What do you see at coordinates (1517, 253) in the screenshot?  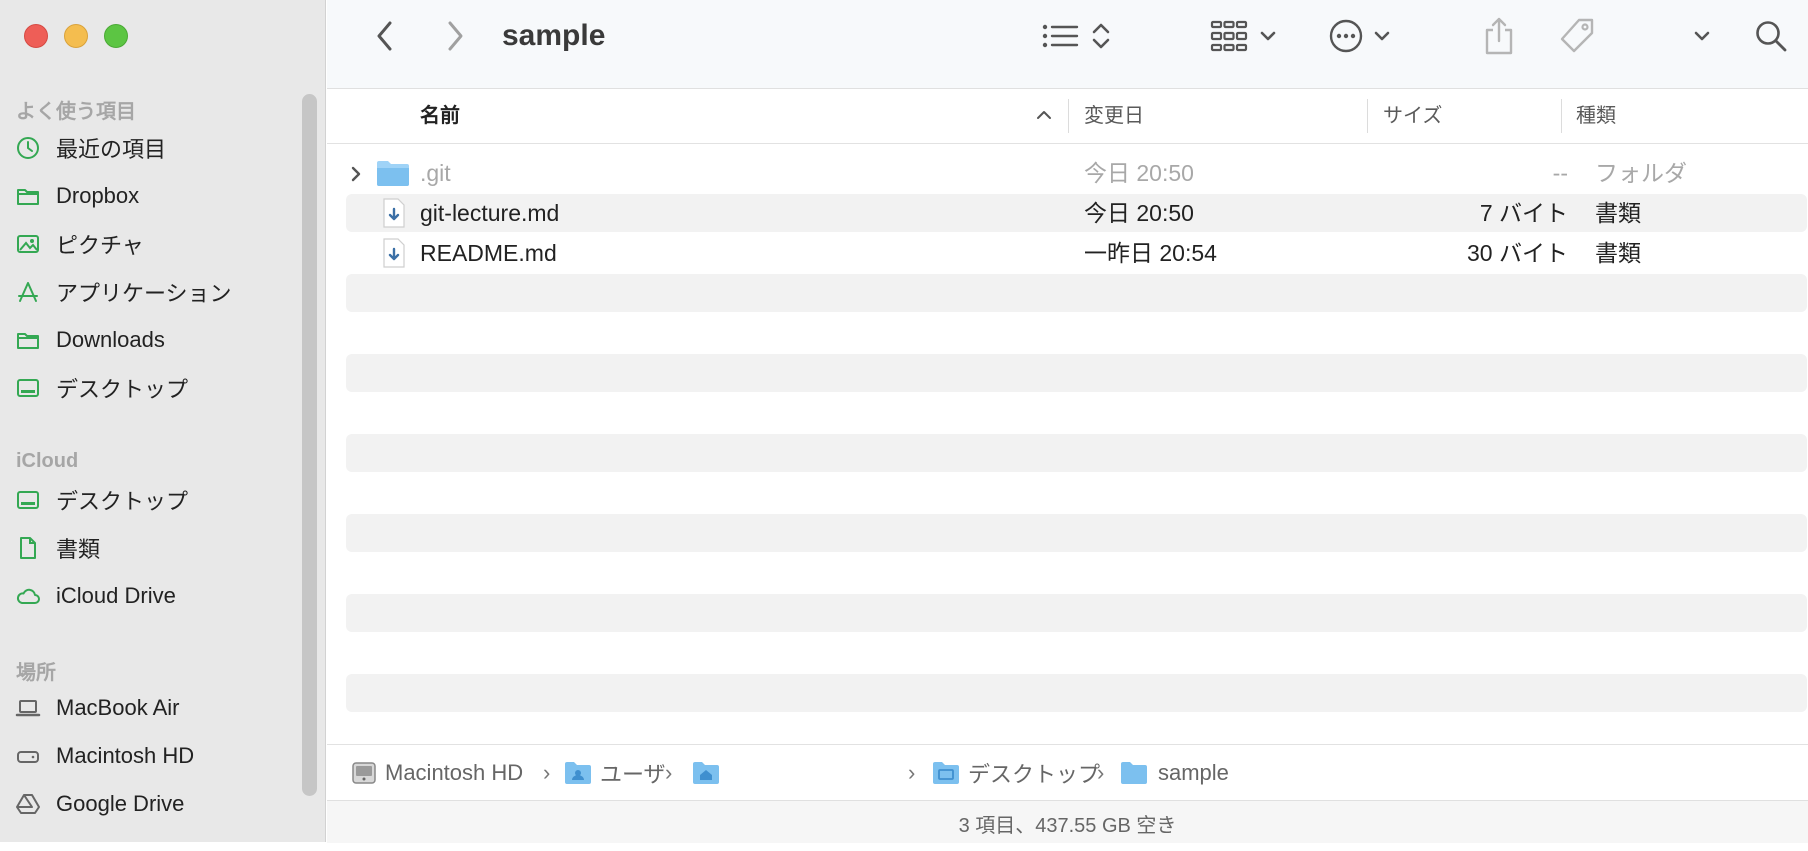 I see `file-size: 30 バイト` at bounding box center [1517, 253].